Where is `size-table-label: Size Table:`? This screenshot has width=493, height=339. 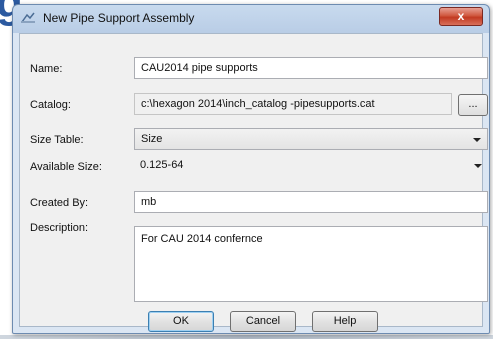
size-table-label: Size Table: is located at coordinates (57, 140).